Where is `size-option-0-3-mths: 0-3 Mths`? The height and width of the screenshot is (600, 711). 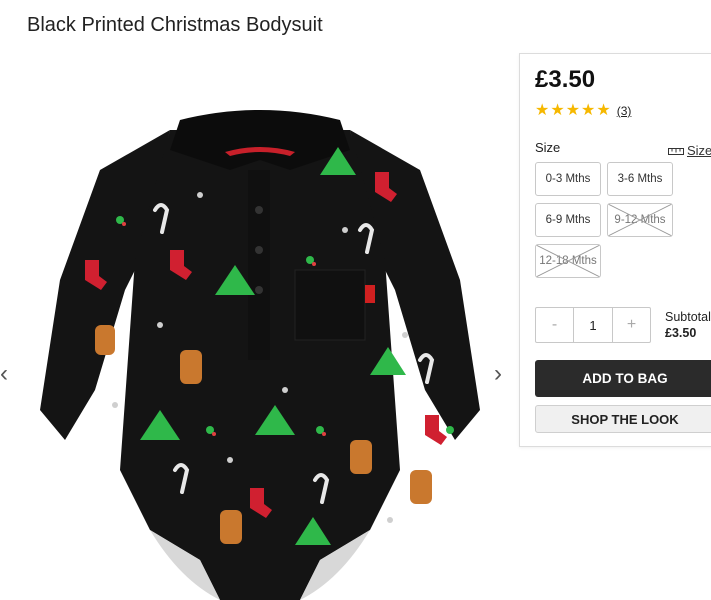
size-option-0-3-mths: 0-3 Mths is located at coordinates (568, 179).